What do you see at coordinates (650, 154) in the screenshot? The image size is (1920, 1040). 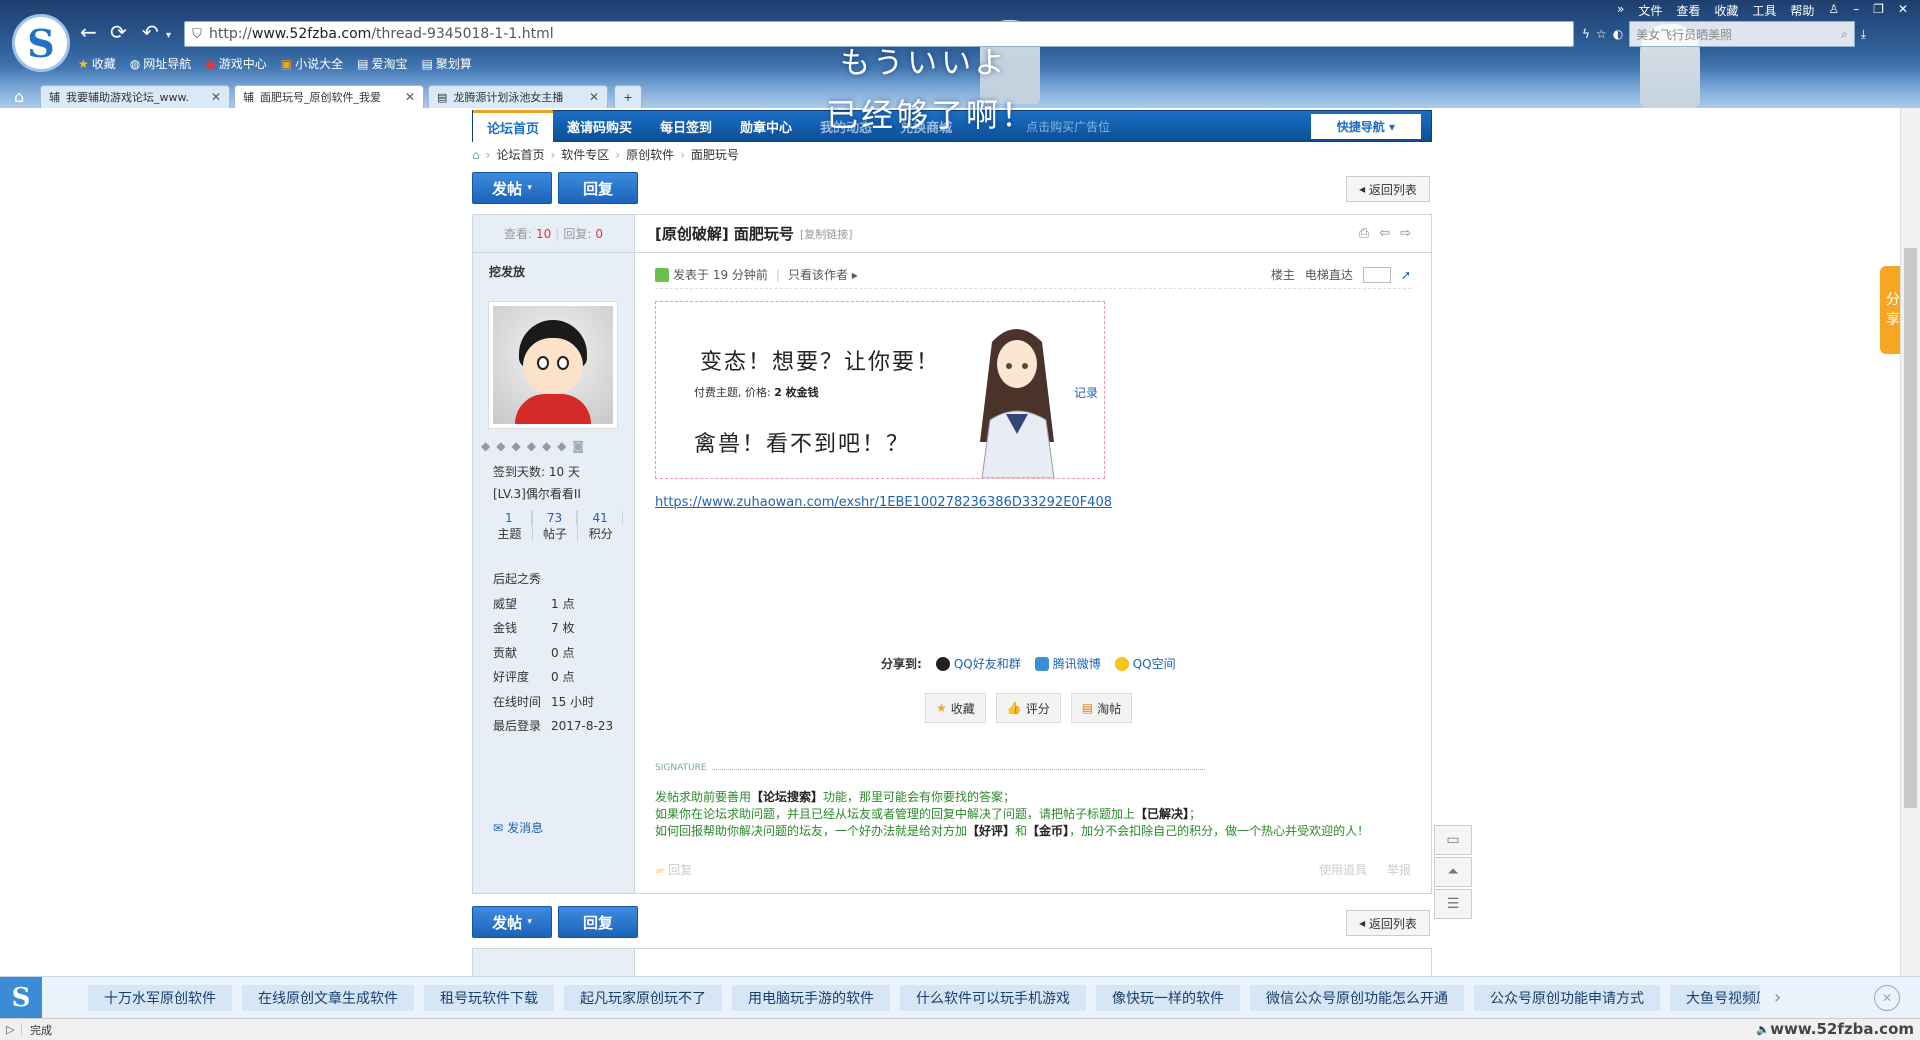 I see `crumb-original: 原创软件` at bounding box center [650, 154].